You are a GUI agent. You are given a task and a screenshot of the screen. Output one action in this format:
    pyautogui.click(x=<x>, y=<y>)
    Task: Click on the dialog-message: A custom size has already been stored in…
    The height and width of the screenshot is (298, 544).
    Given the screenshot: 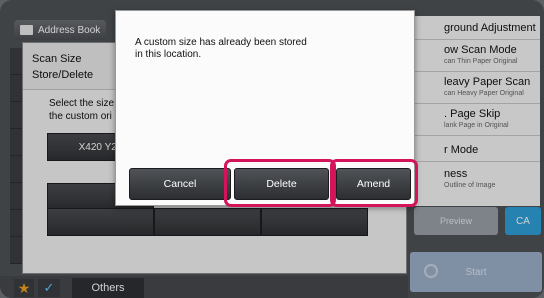 What is the action you would take?
    pyautogui.click(x=221, y=48)
    